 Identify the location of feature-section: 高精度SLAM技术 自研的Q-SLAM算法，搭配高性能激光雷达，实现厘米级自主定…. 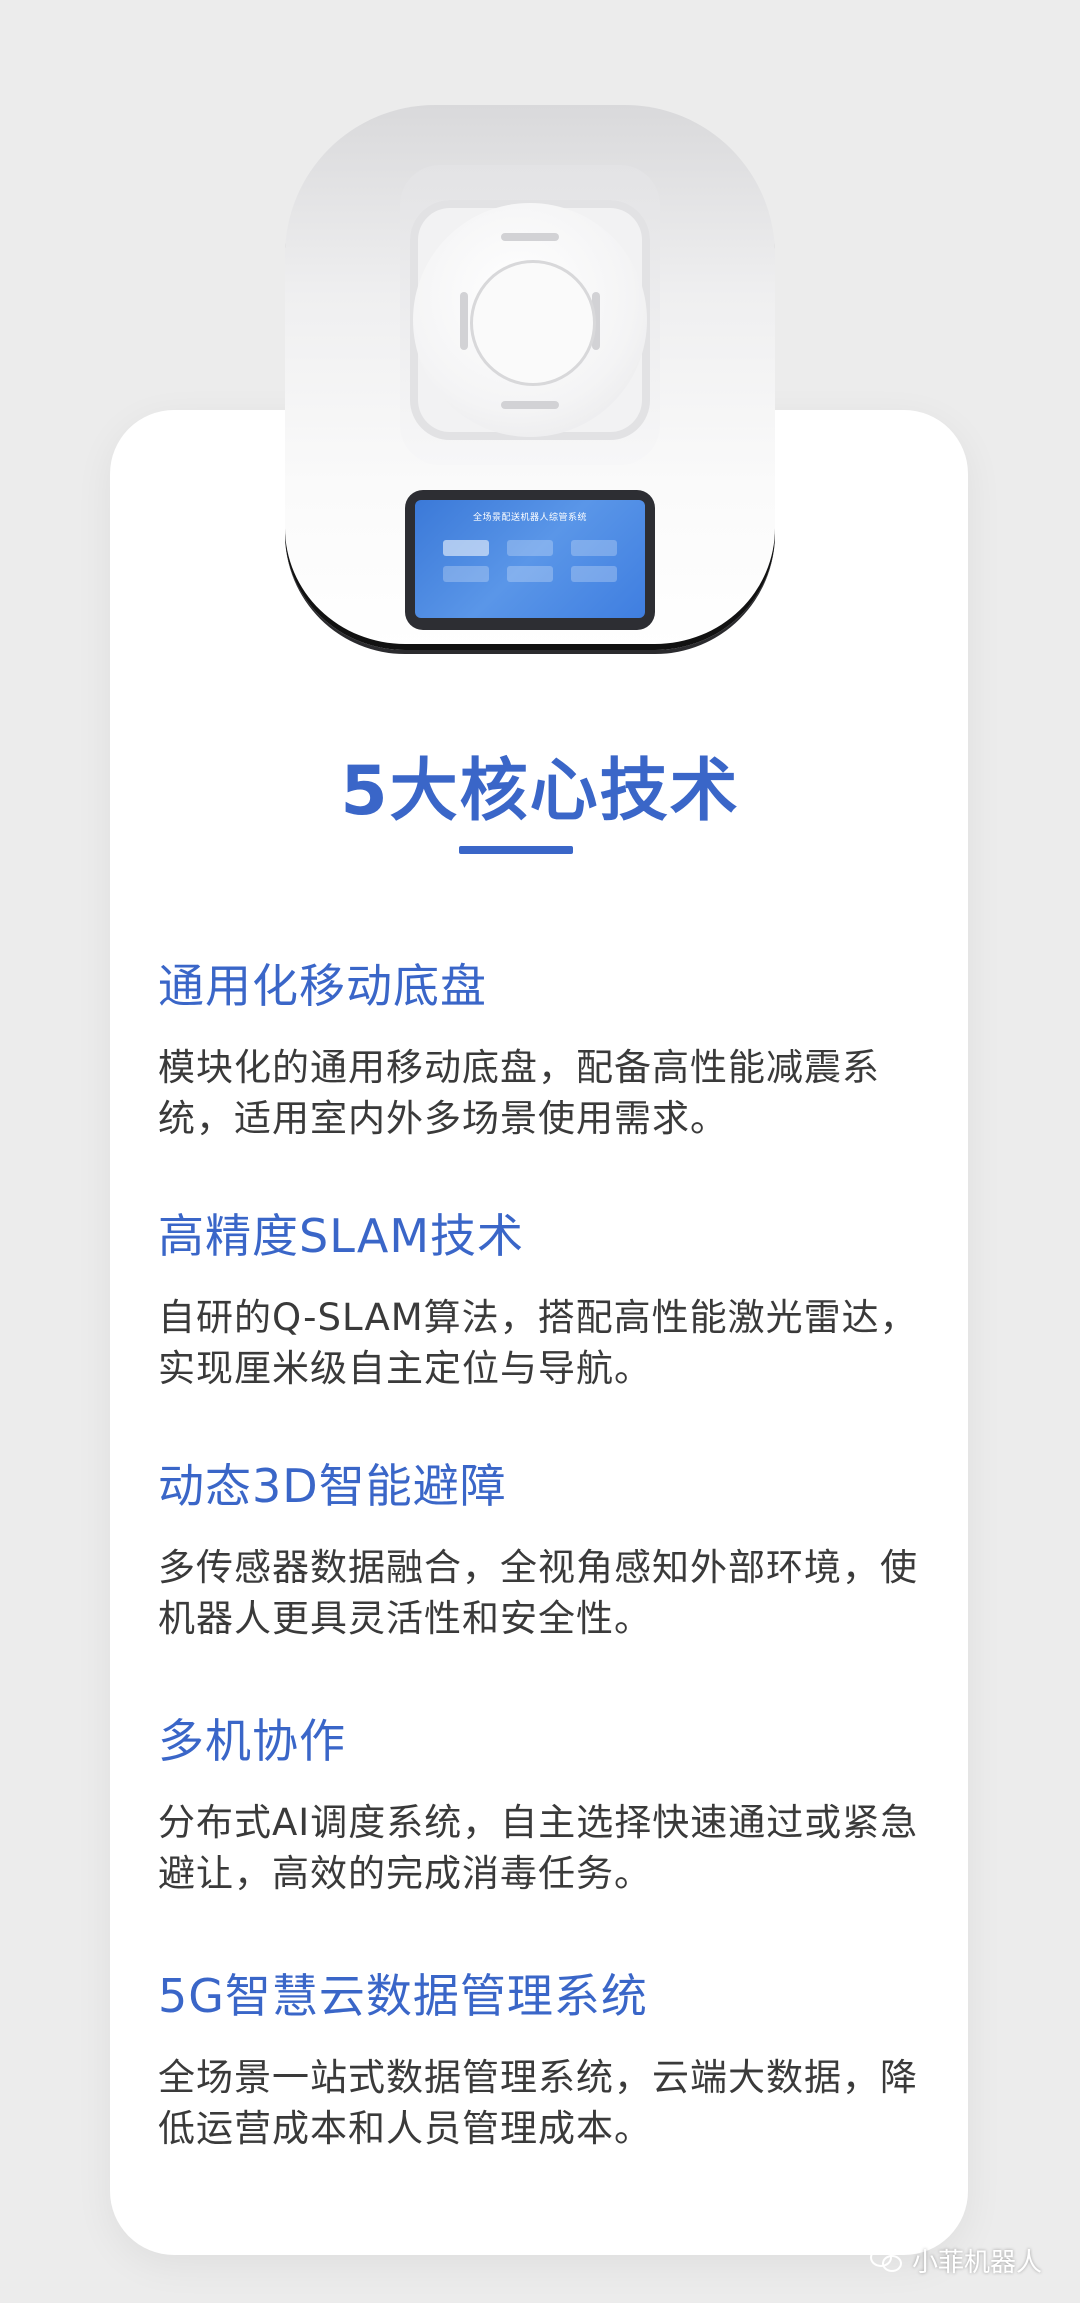
(553, 1297).